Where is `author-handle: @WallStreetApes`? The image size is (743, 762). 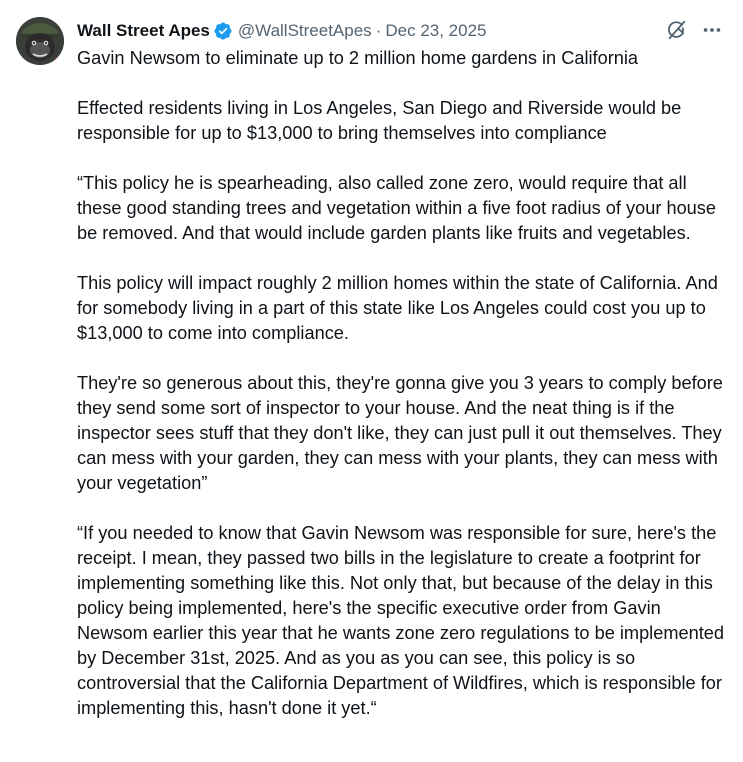 author-handle: @WallStreetApes is located at coordinates (305, 31).